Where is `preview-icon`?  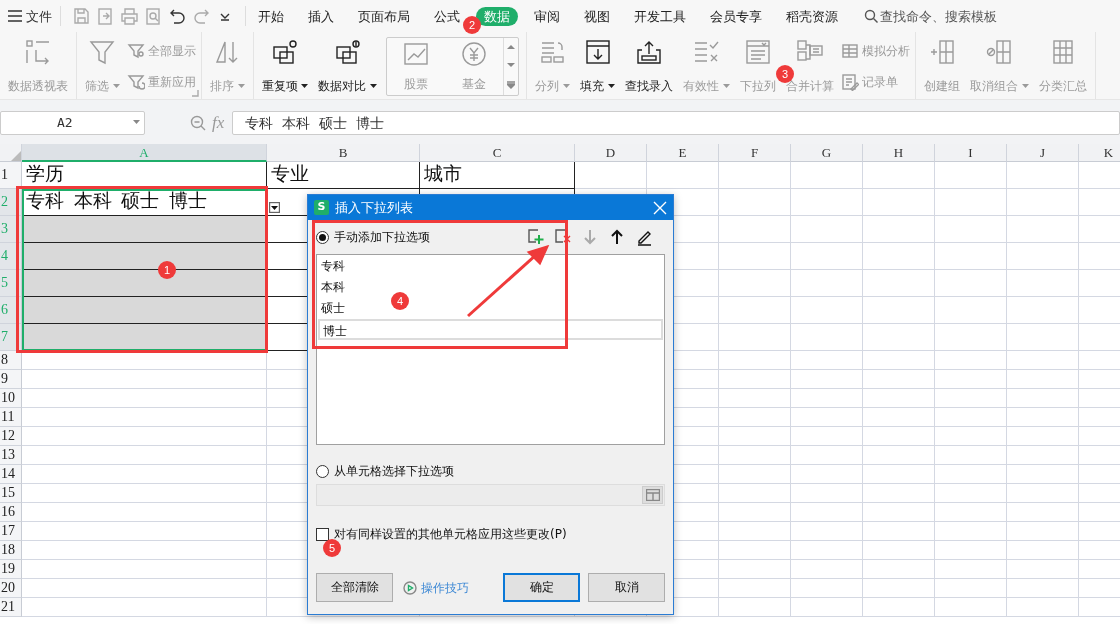
preview-icon is located at coordinates (153, 16).